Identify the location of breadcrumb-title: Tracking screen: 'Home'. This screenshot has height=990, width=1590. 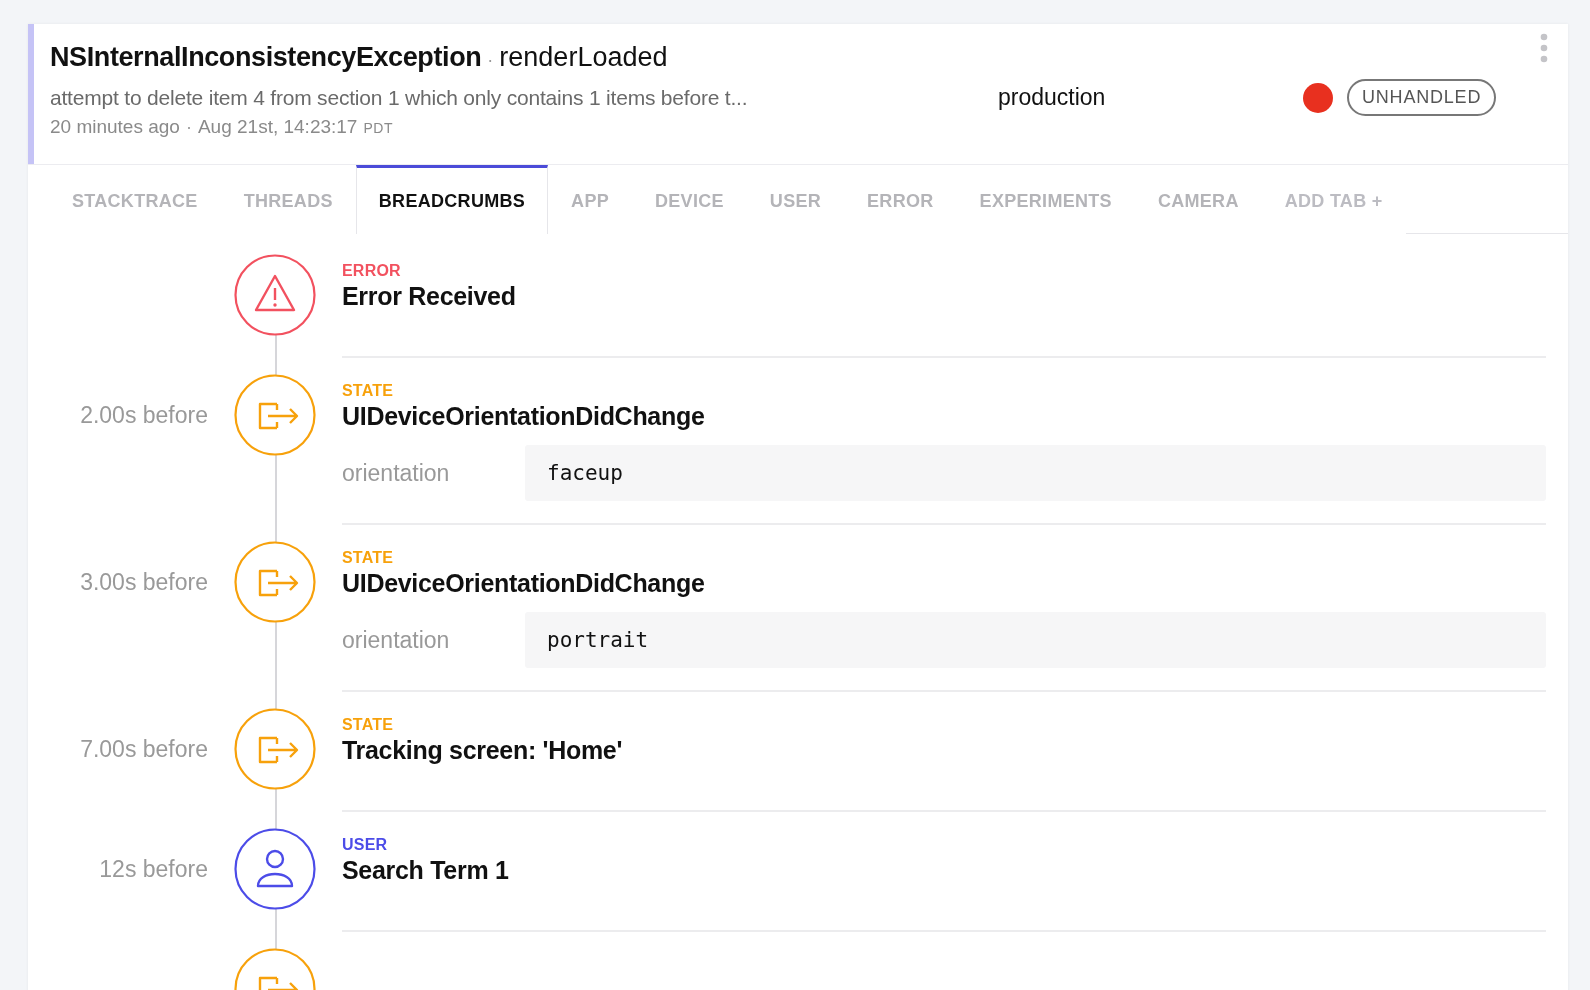
(483, 750).